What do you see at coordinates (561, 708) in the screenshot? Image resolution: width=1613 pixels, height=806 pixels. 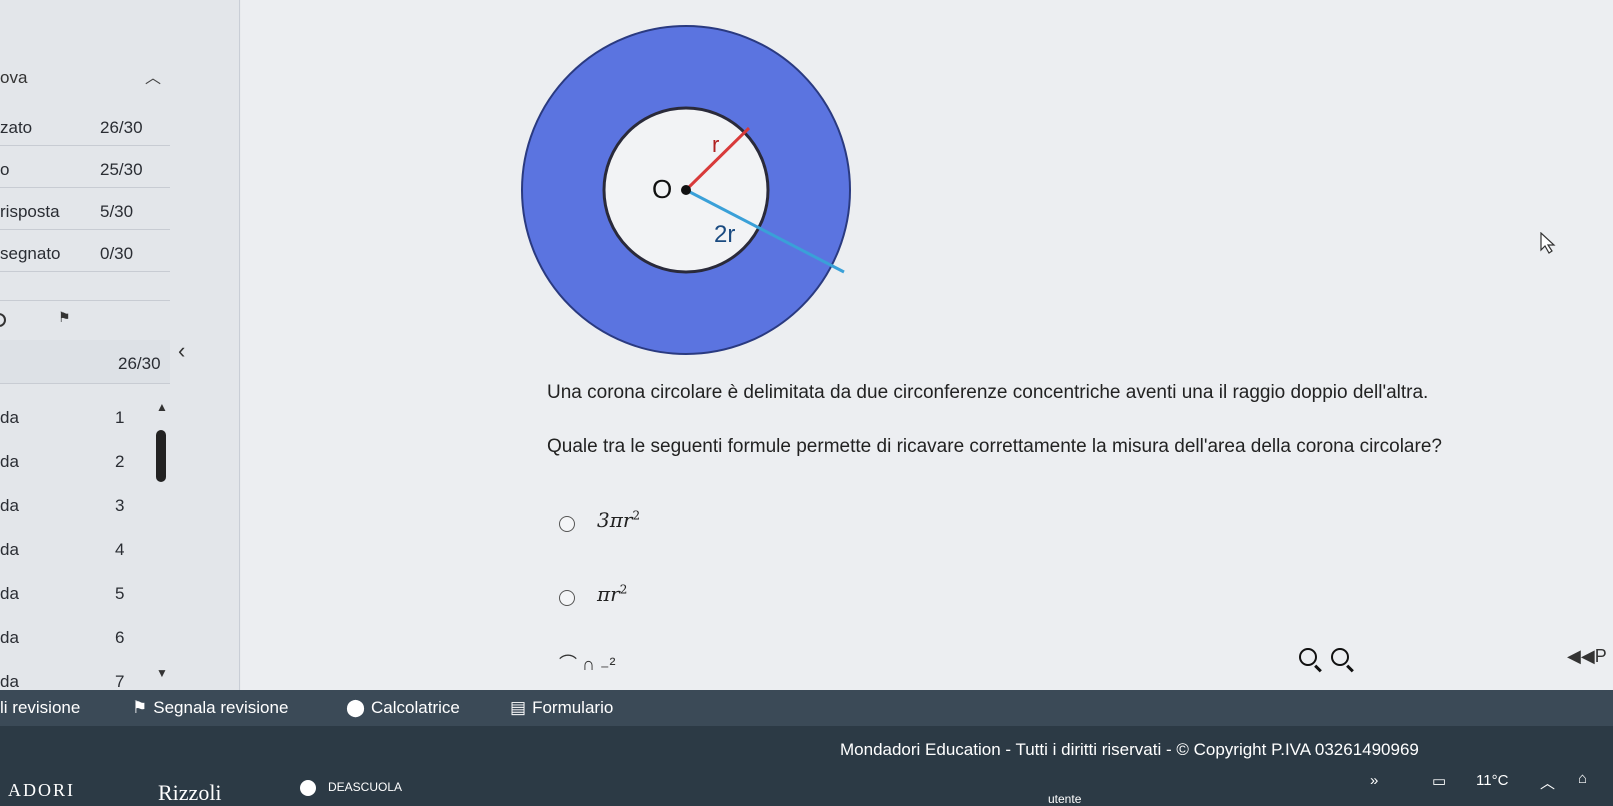 I see `formula-sheet-button: ▤ Formulario` at bounding box center [561, 708].